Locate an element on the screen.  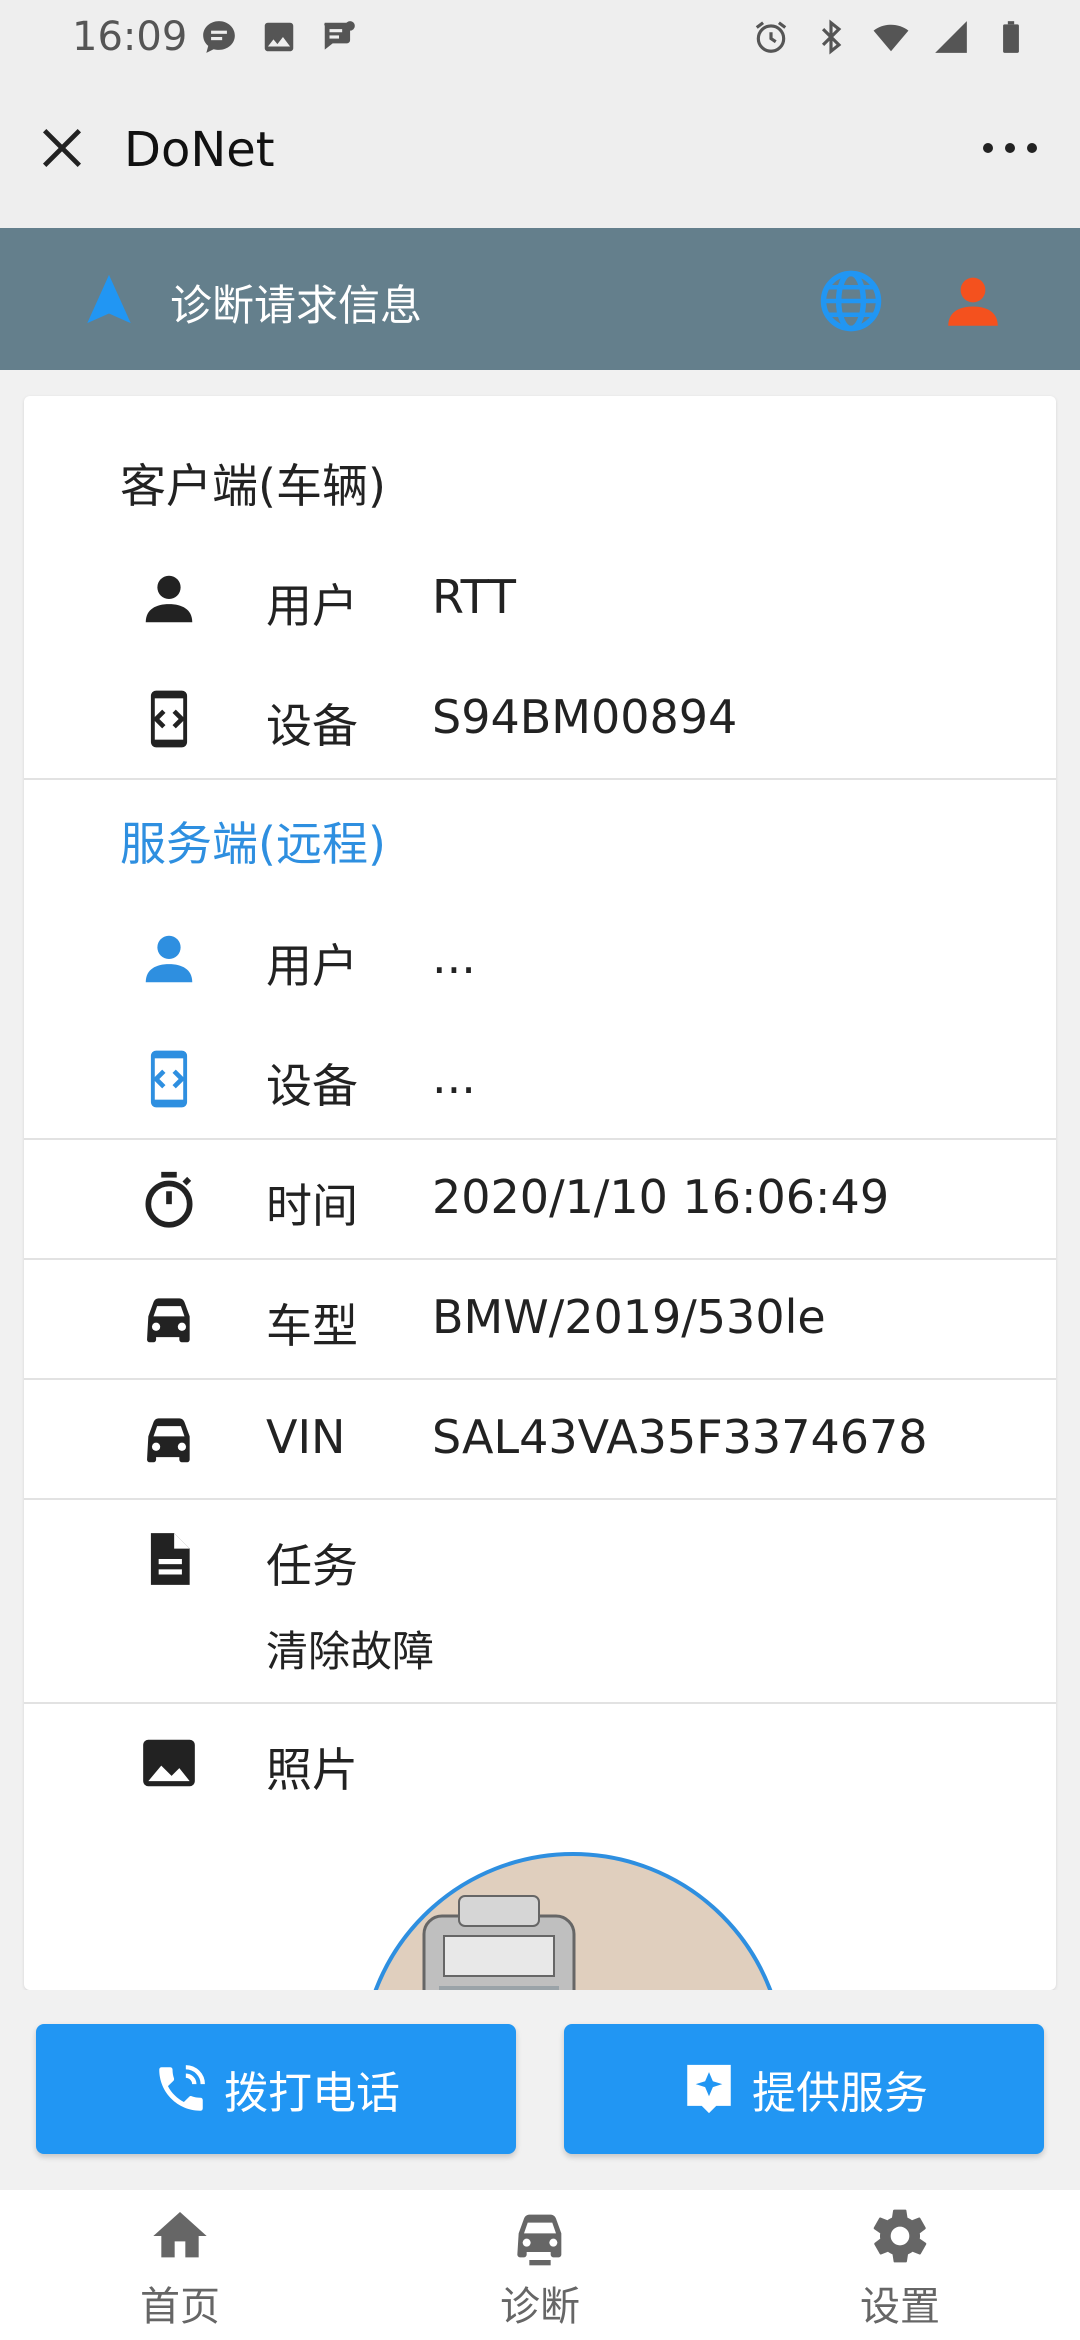
bottom-navigation: 首页 诊断 设置 is located at coordinates (540, 2265).